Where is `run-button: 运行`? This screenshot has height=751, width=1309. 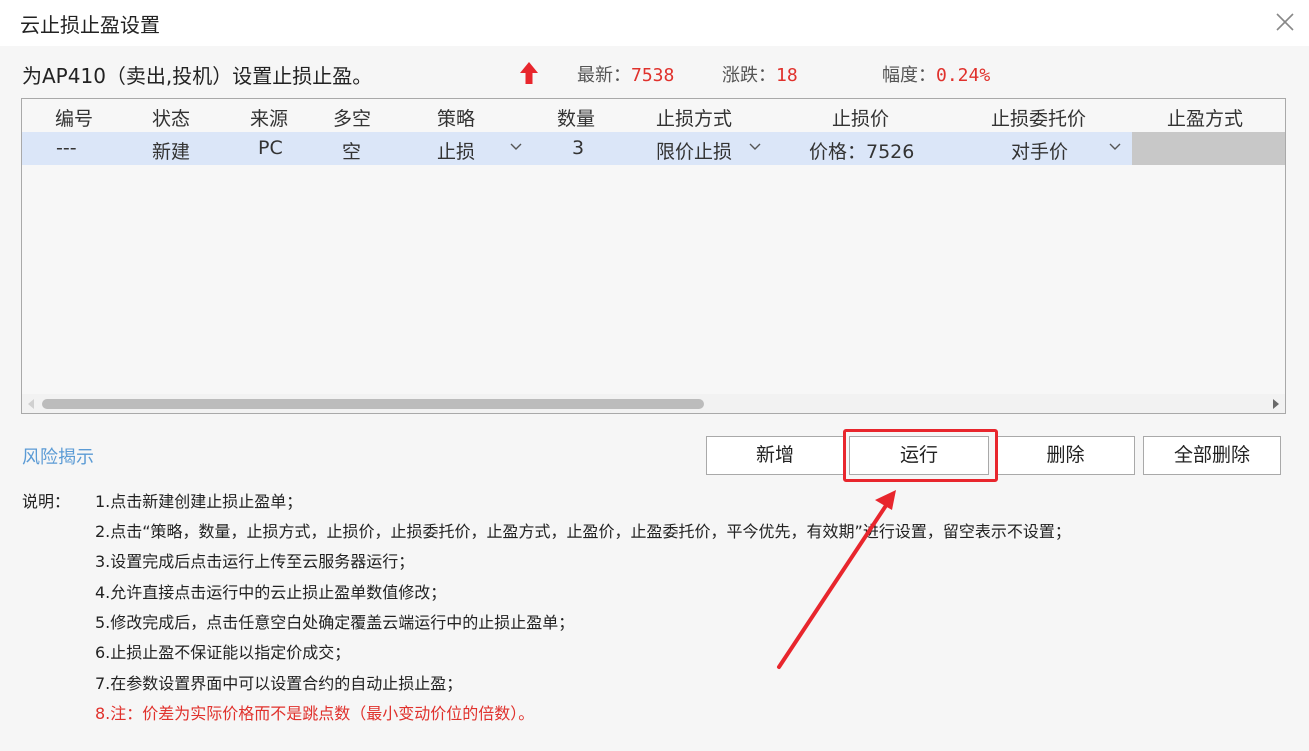
run-button: 运行 is located at coordinates (919, 455).